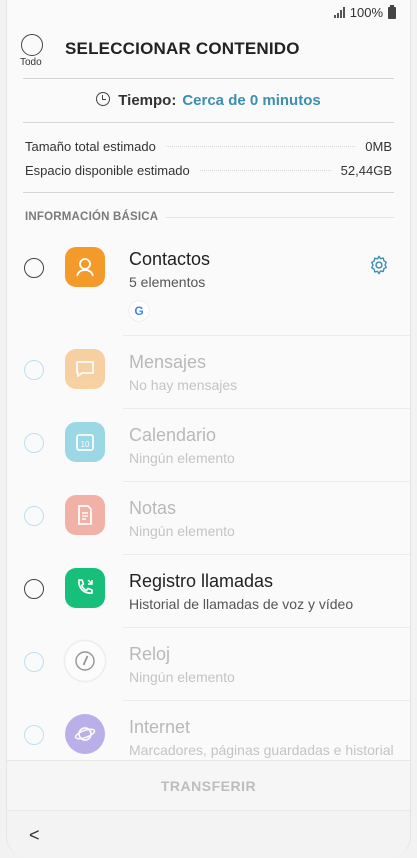 Image resolution: width=417 pixels, height=858 pixels. I want to click on back-icon: <, so click(34, 835).